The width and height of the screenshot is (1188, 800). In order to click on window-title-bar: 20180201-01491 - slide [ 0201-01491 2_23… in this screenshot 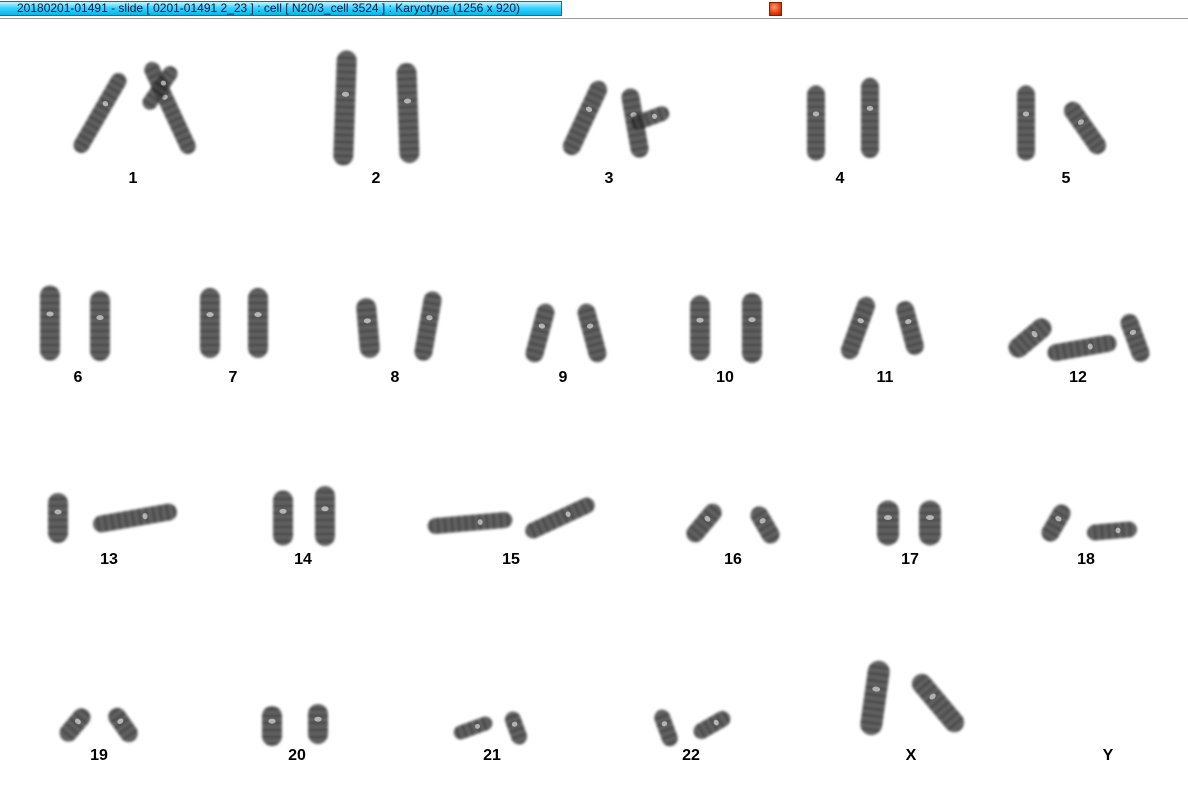, I will do `click(594, 9)`.